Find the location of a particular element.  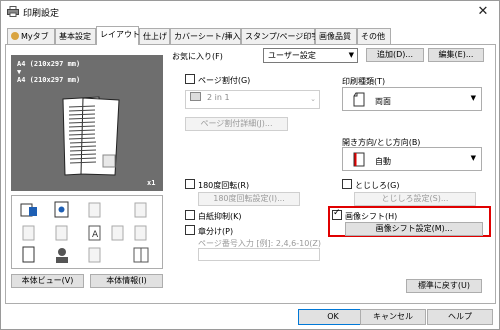

skip-blank-label: 白紙抑制(K) is located at coordinates (220, 216).